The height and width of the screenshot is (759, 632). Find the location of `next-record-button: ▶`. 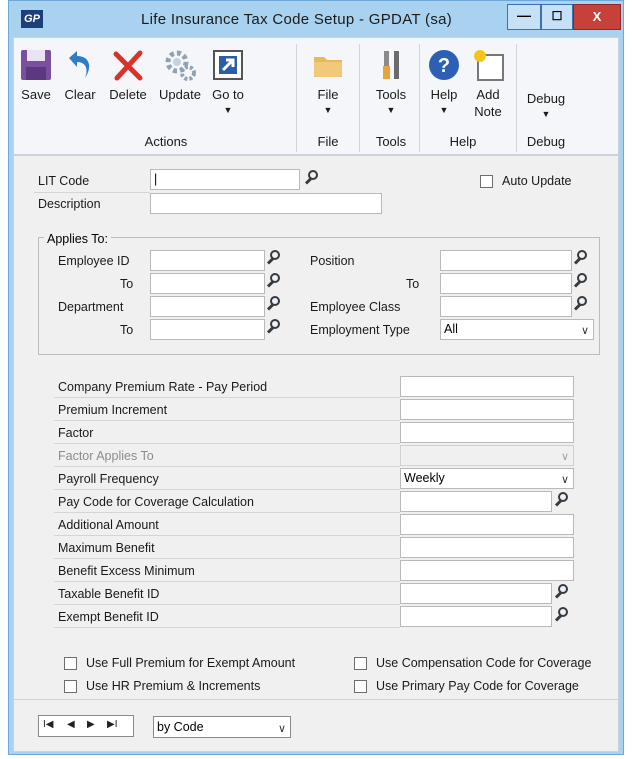

next-record-button: ▶ is located at coordinates (91, 724).